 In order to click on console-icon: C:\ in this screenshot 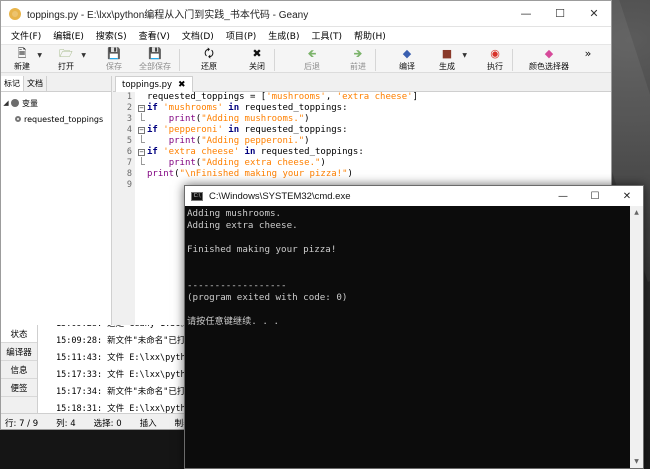, I will do `click(197, 196)`.